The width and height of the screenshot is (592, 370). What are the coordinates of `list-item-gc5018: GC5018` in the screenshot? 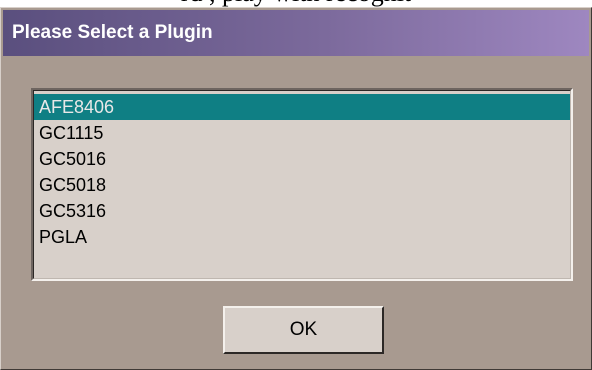 It's located at (302, 185).